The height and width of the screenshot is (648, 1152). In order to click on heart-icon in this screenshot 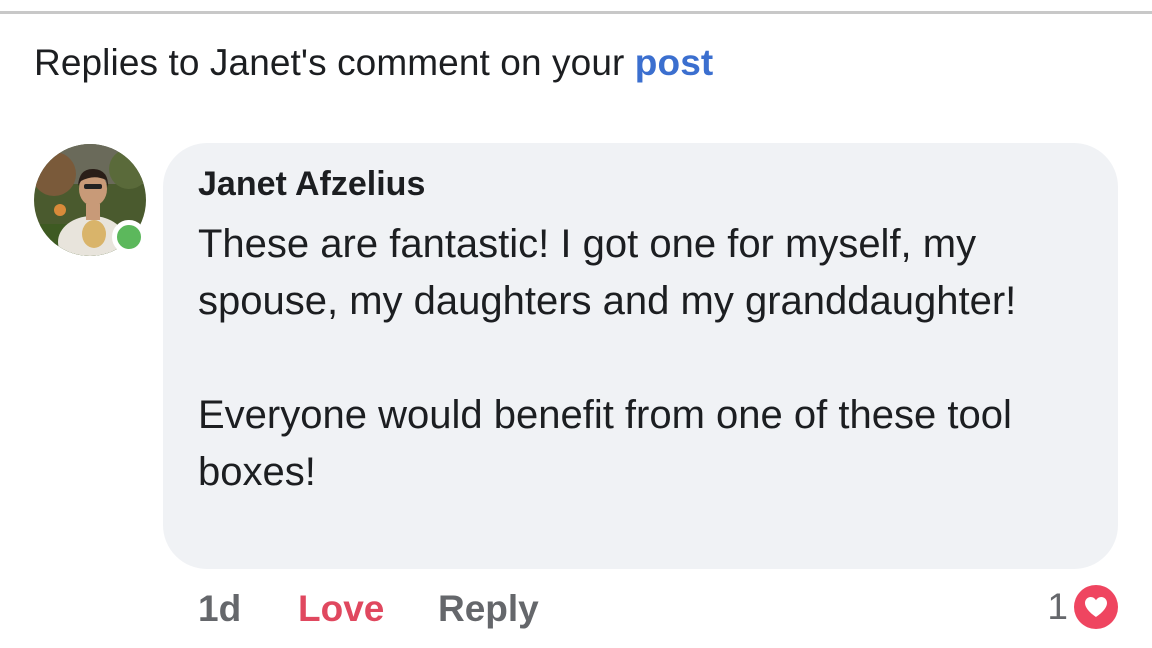, I will do `click(1096, 607)`.